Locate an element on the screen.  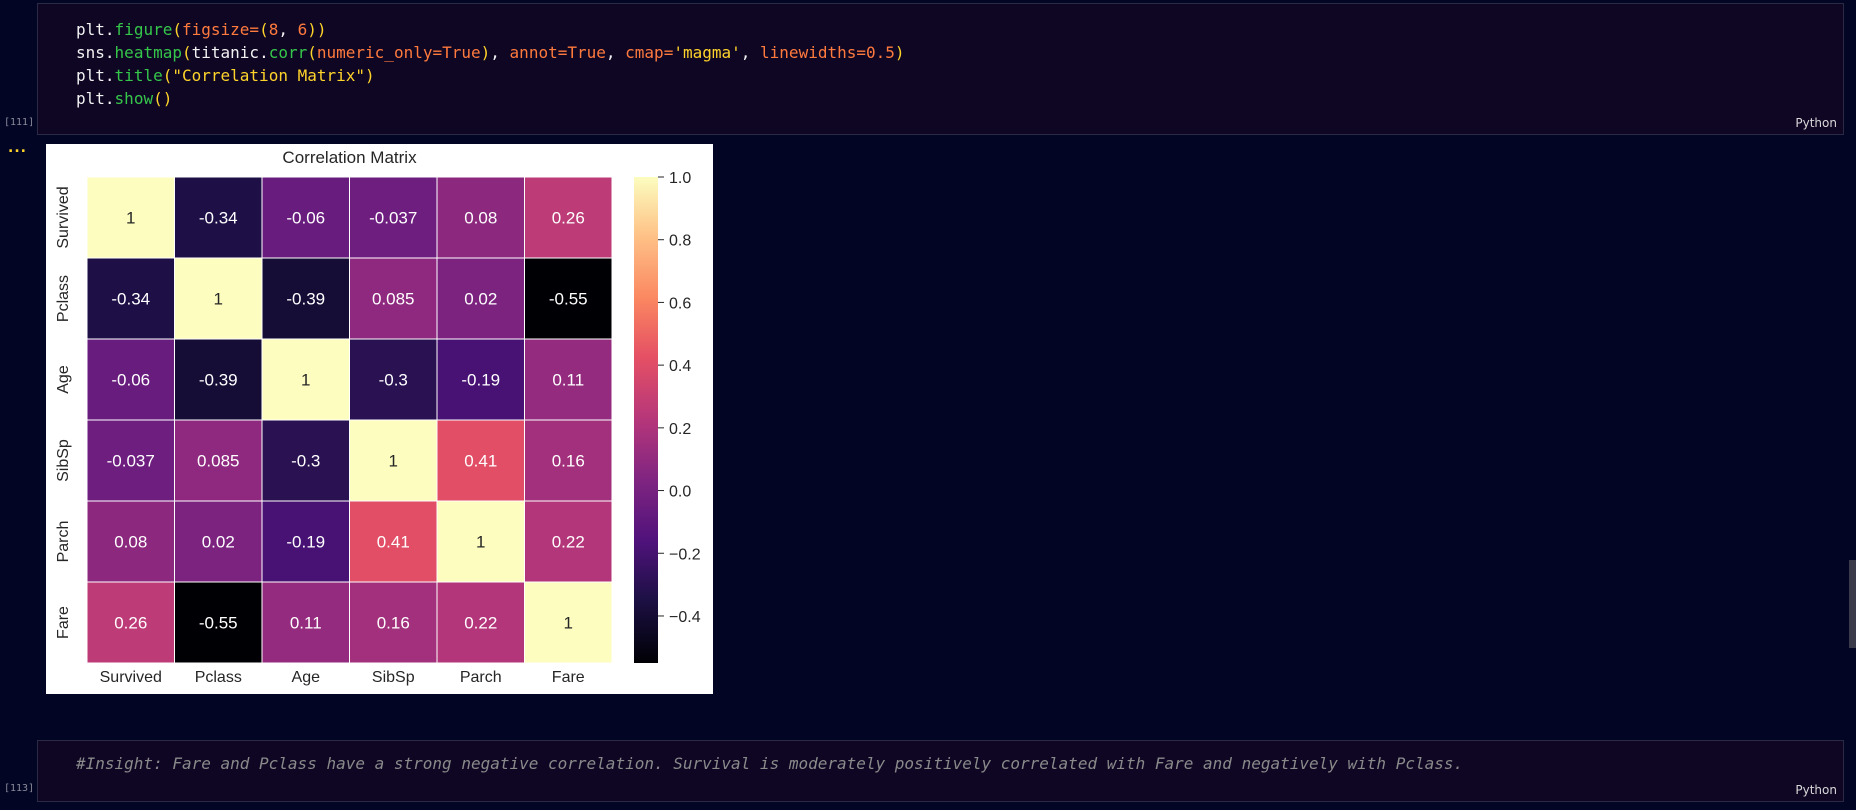
code-token: linewidths is located at coordinates (808, 52).